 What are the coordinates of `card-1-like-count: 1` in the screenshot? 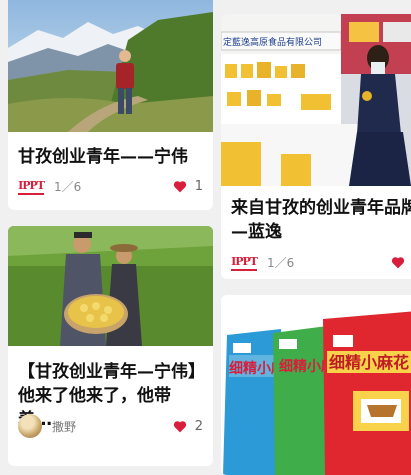 It's located at (198, 186).